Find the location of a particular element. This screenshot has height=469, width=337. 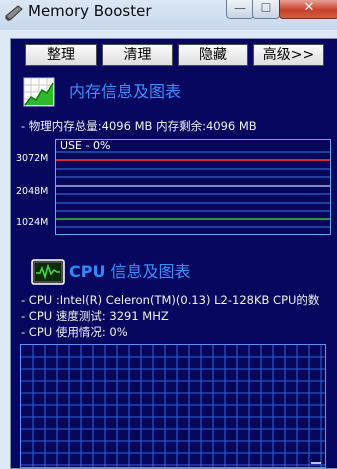

maximize-icon: ☐ is located at coordinates (266, 8).